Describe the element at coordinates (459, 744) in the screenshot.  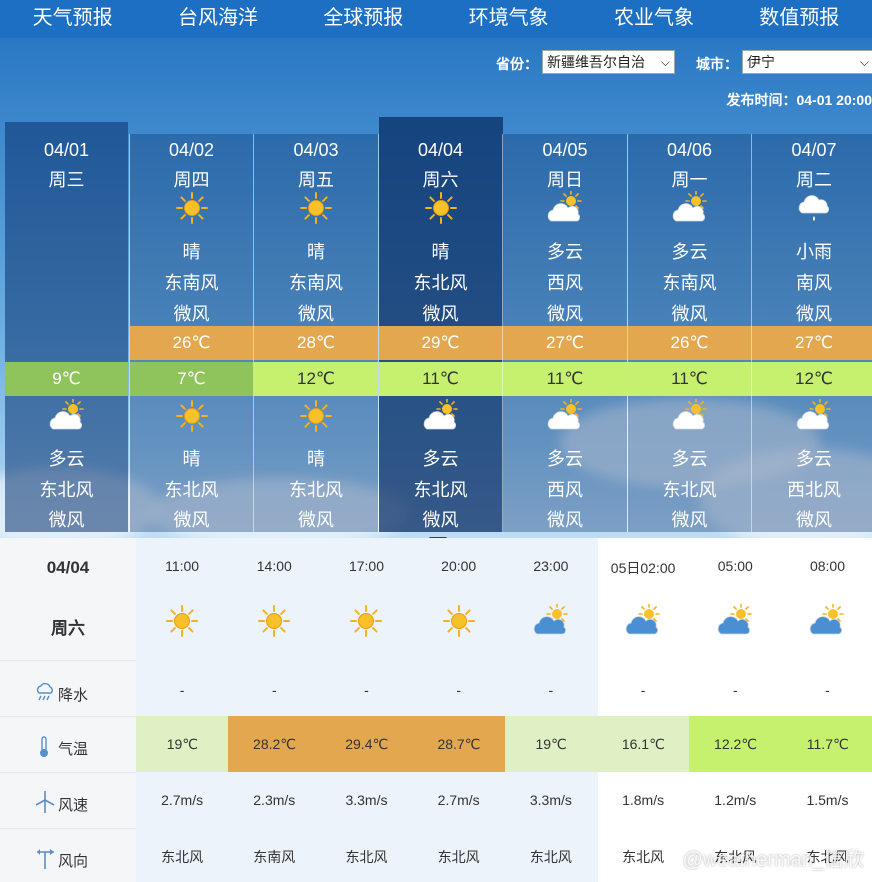
I see `hour-temp: 28.7℃` at that location.